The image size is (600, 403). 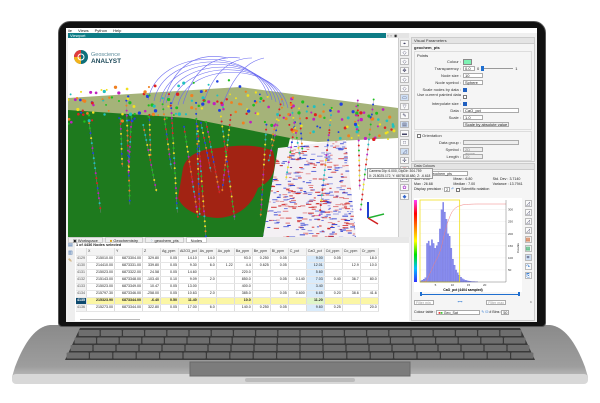 I want to click on column-header: Cd_ppm, so click(x=333, y=252).